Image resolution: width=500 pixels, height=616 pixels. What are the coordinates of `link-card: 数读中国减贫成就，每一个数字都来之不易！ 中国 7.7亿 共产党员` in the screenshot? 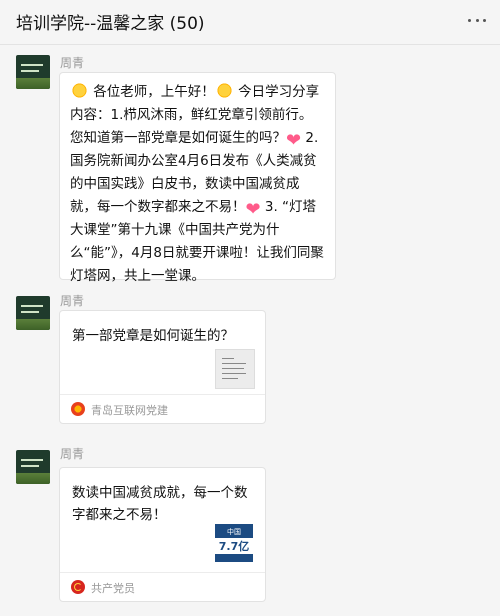 It's located at (162, 534).